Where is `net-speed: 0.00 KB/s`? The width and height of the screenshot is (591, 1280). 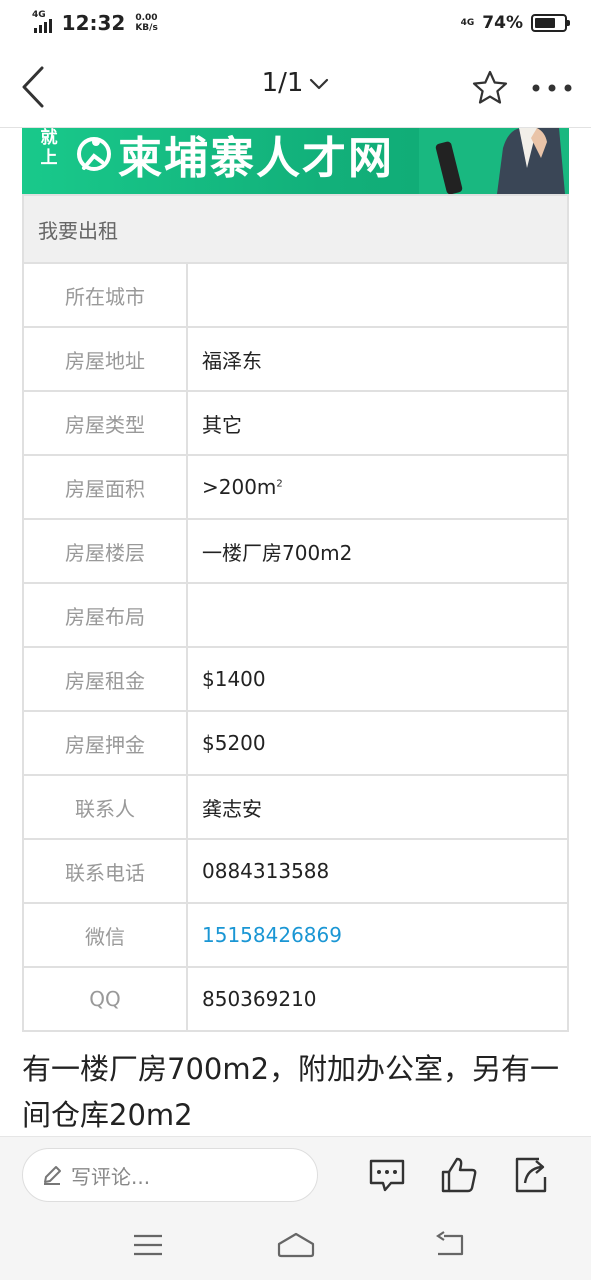
net-speed: 0.00 KB/s is located at coordinates (146, 23).